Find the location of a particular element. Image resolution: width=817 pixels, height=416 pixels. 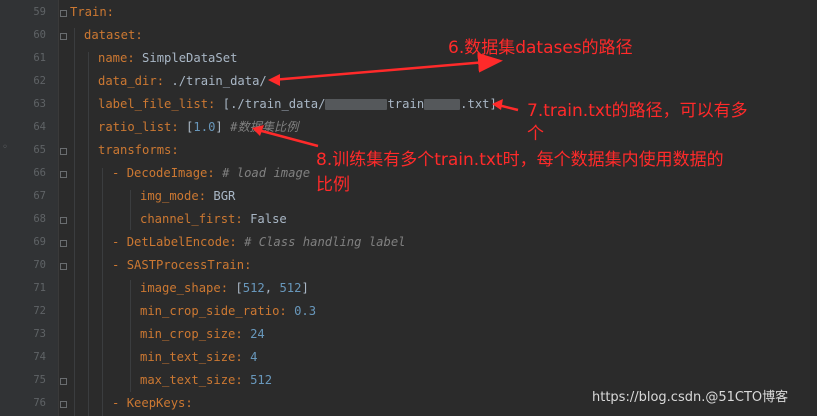

annotation-8-line2: 比例 is located at coordinates (333, 185).